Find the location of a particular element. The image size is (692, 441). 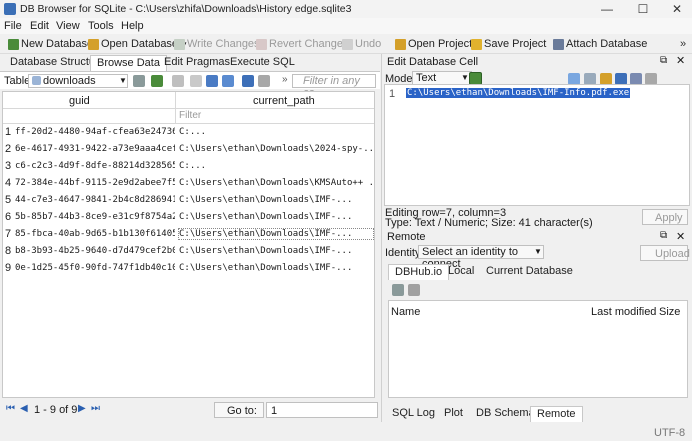

new-record-icon is located at coordinates (212, 81).